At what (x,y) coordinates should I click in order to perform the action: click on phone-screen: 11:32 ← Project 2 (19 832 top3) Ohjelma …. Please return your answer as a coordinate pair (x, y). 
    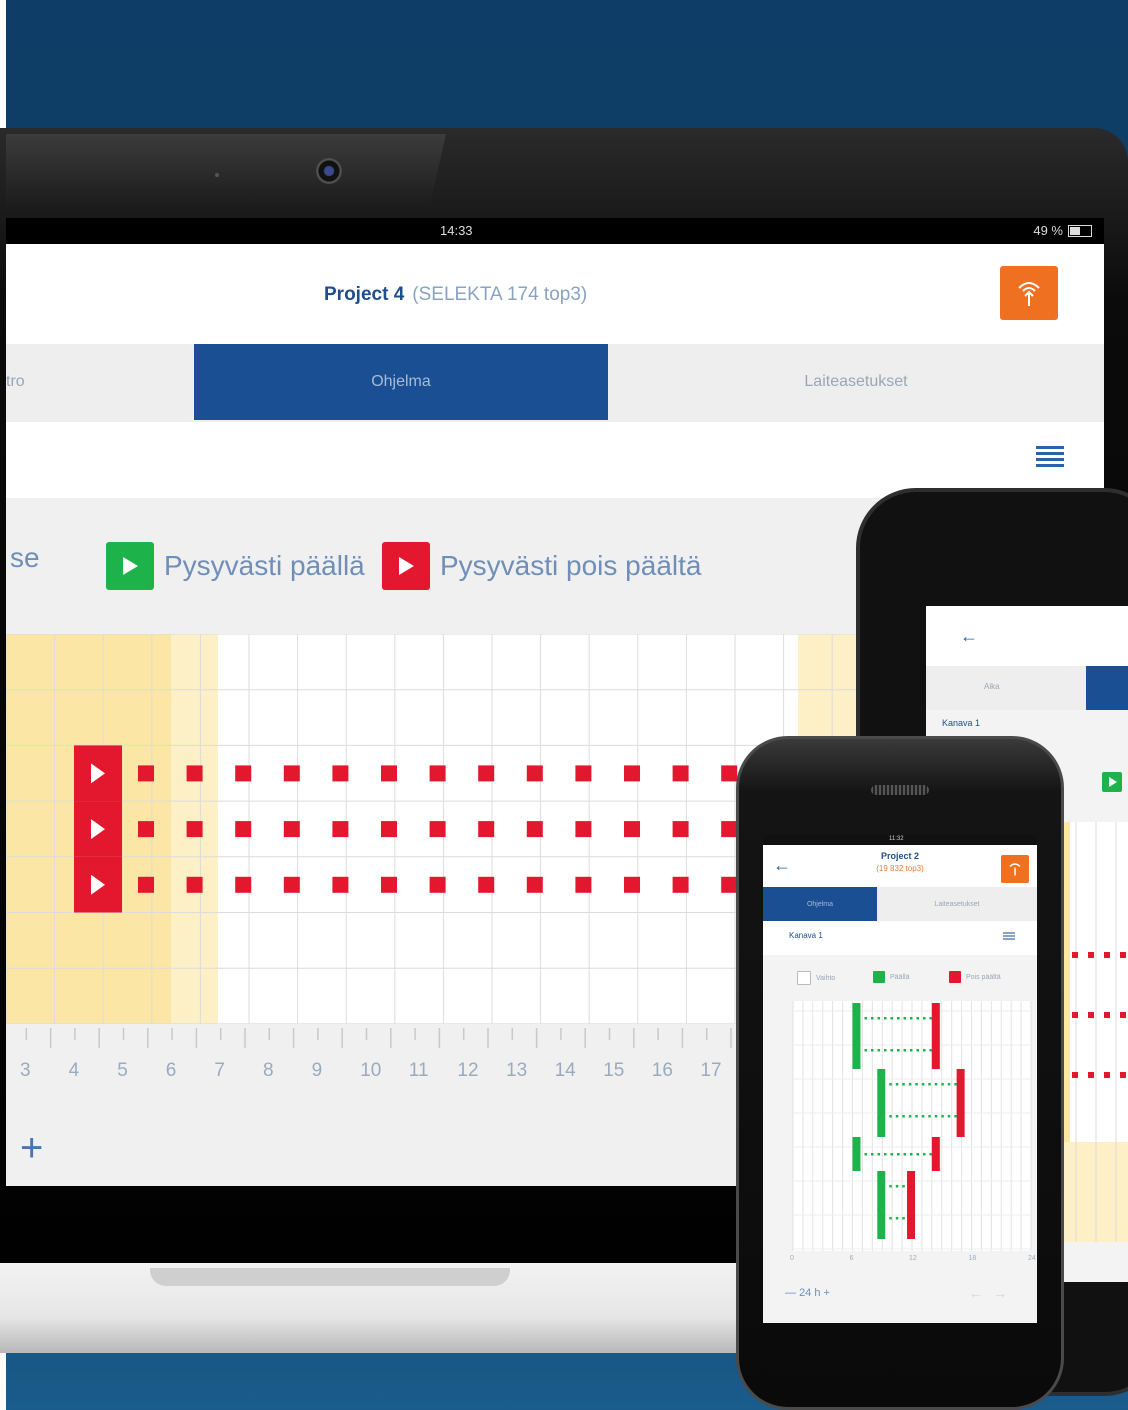
    Looking at the image, I should click on (900, 1079).